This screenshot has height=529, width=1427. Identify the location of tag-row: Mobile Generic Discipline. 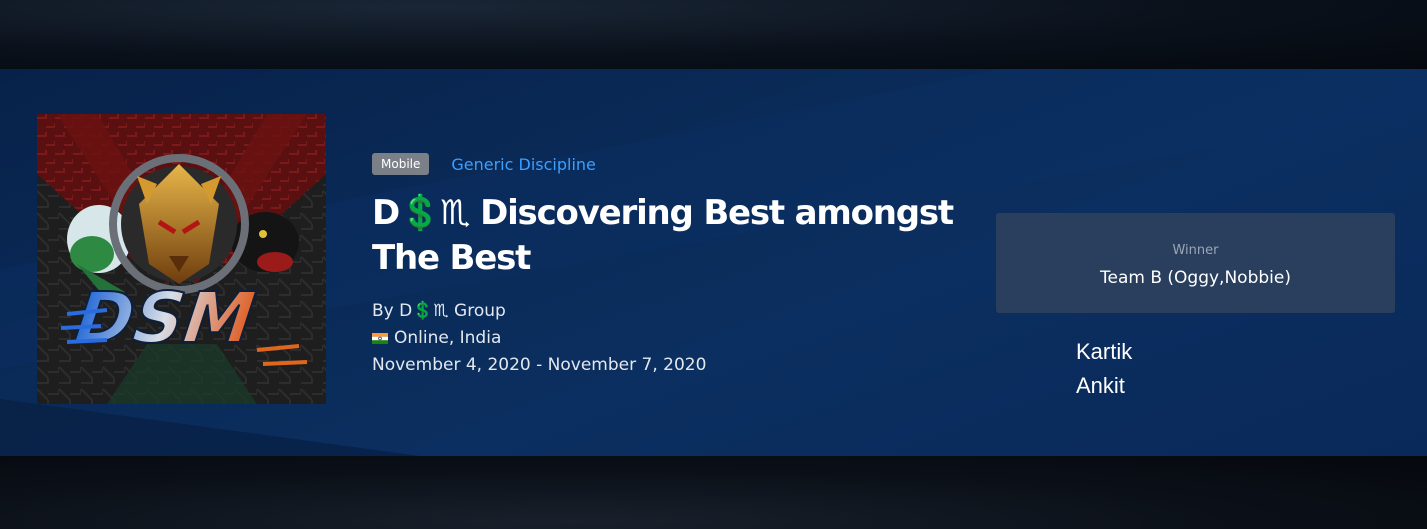
(672, 164).